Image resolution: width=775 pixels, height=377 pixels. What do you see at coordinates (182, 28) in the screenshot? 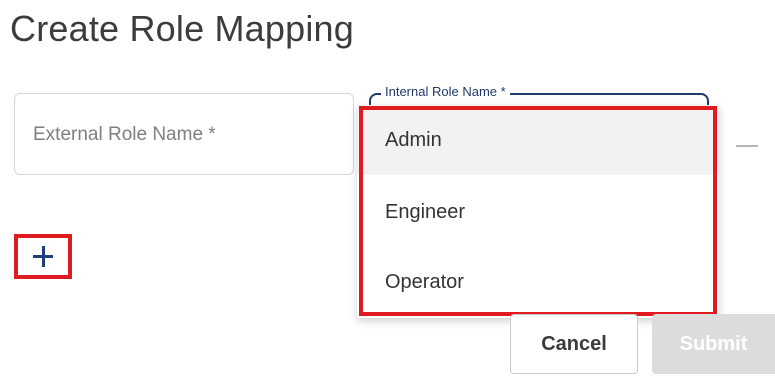
I see `page-title: Create Role Mapping` at bounding box center [182, 28].